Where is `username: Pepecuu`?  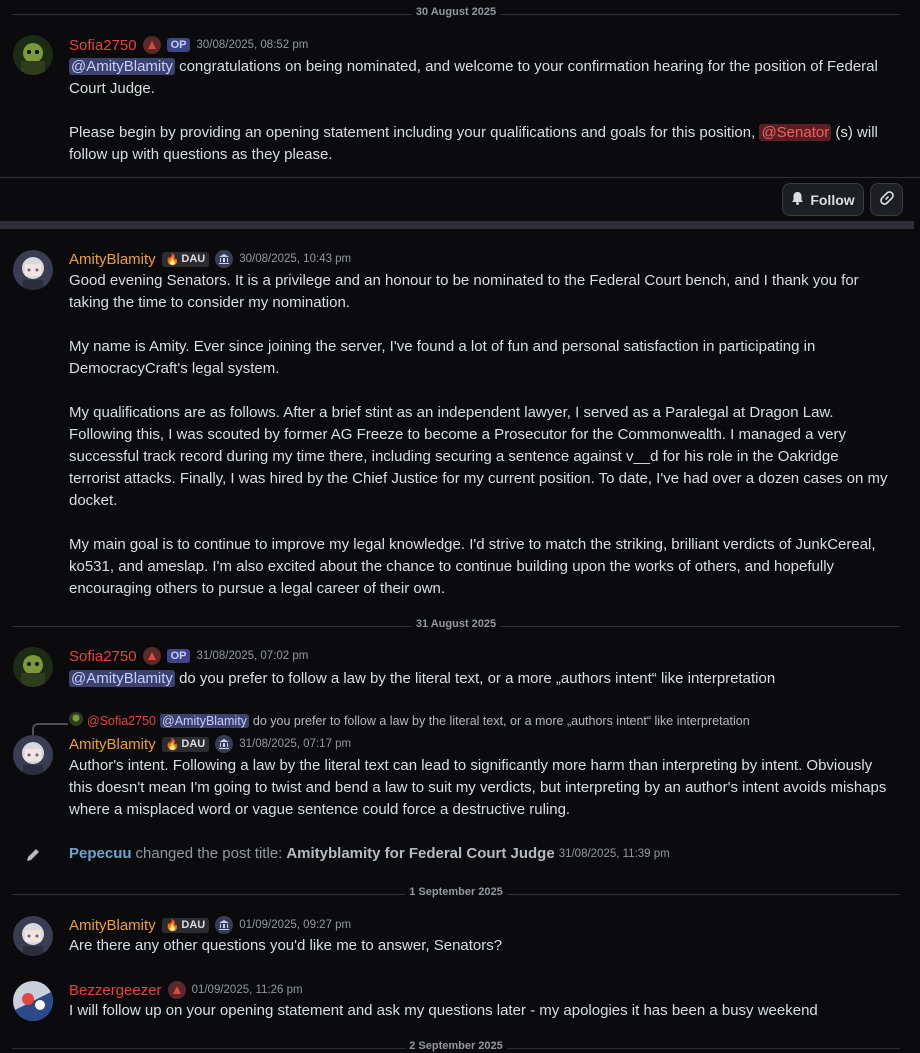
username: Pepecuu is located at coordinates (100, 853).